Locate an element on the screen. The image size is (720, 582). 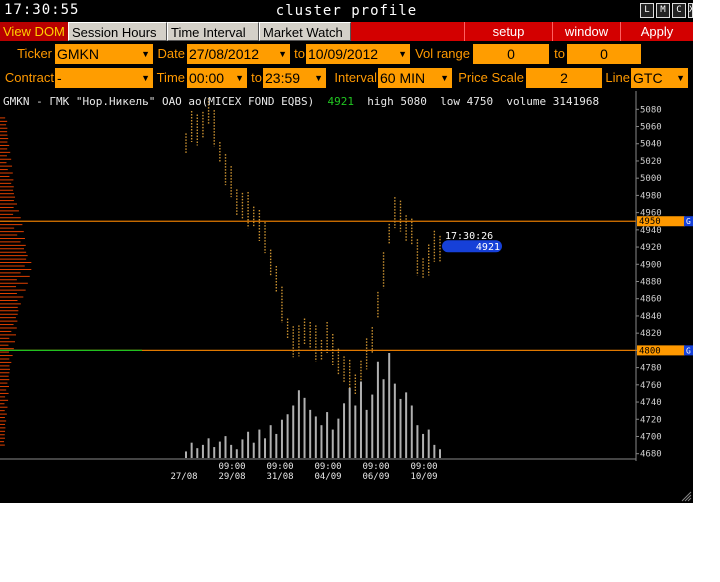
ticker-label: Ticker is located at coordinates (34, 53).